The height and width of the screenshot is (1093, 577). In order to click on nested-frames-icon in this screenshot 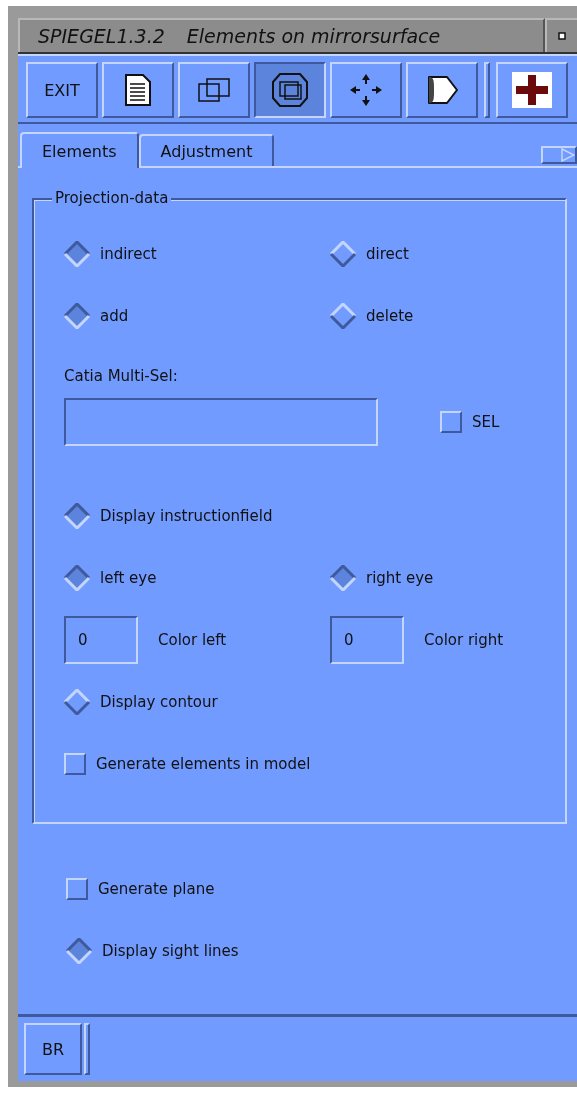, I will do `click(290, 90)`.